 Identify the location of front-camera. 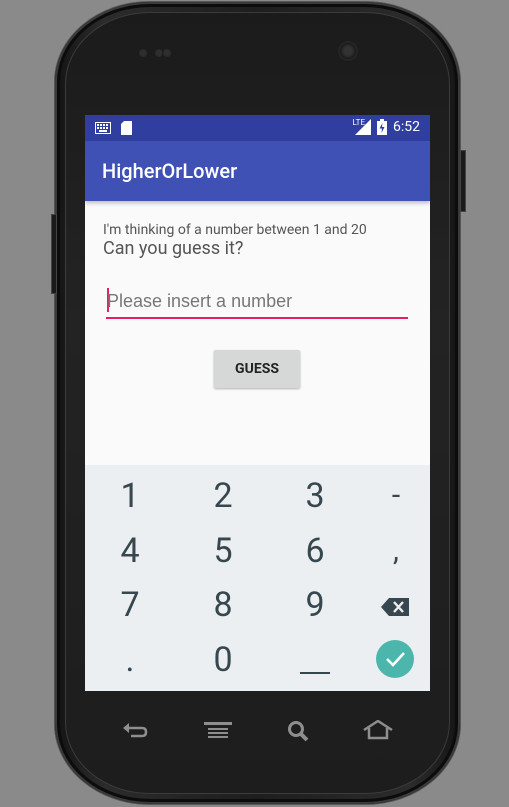
(348, 51).